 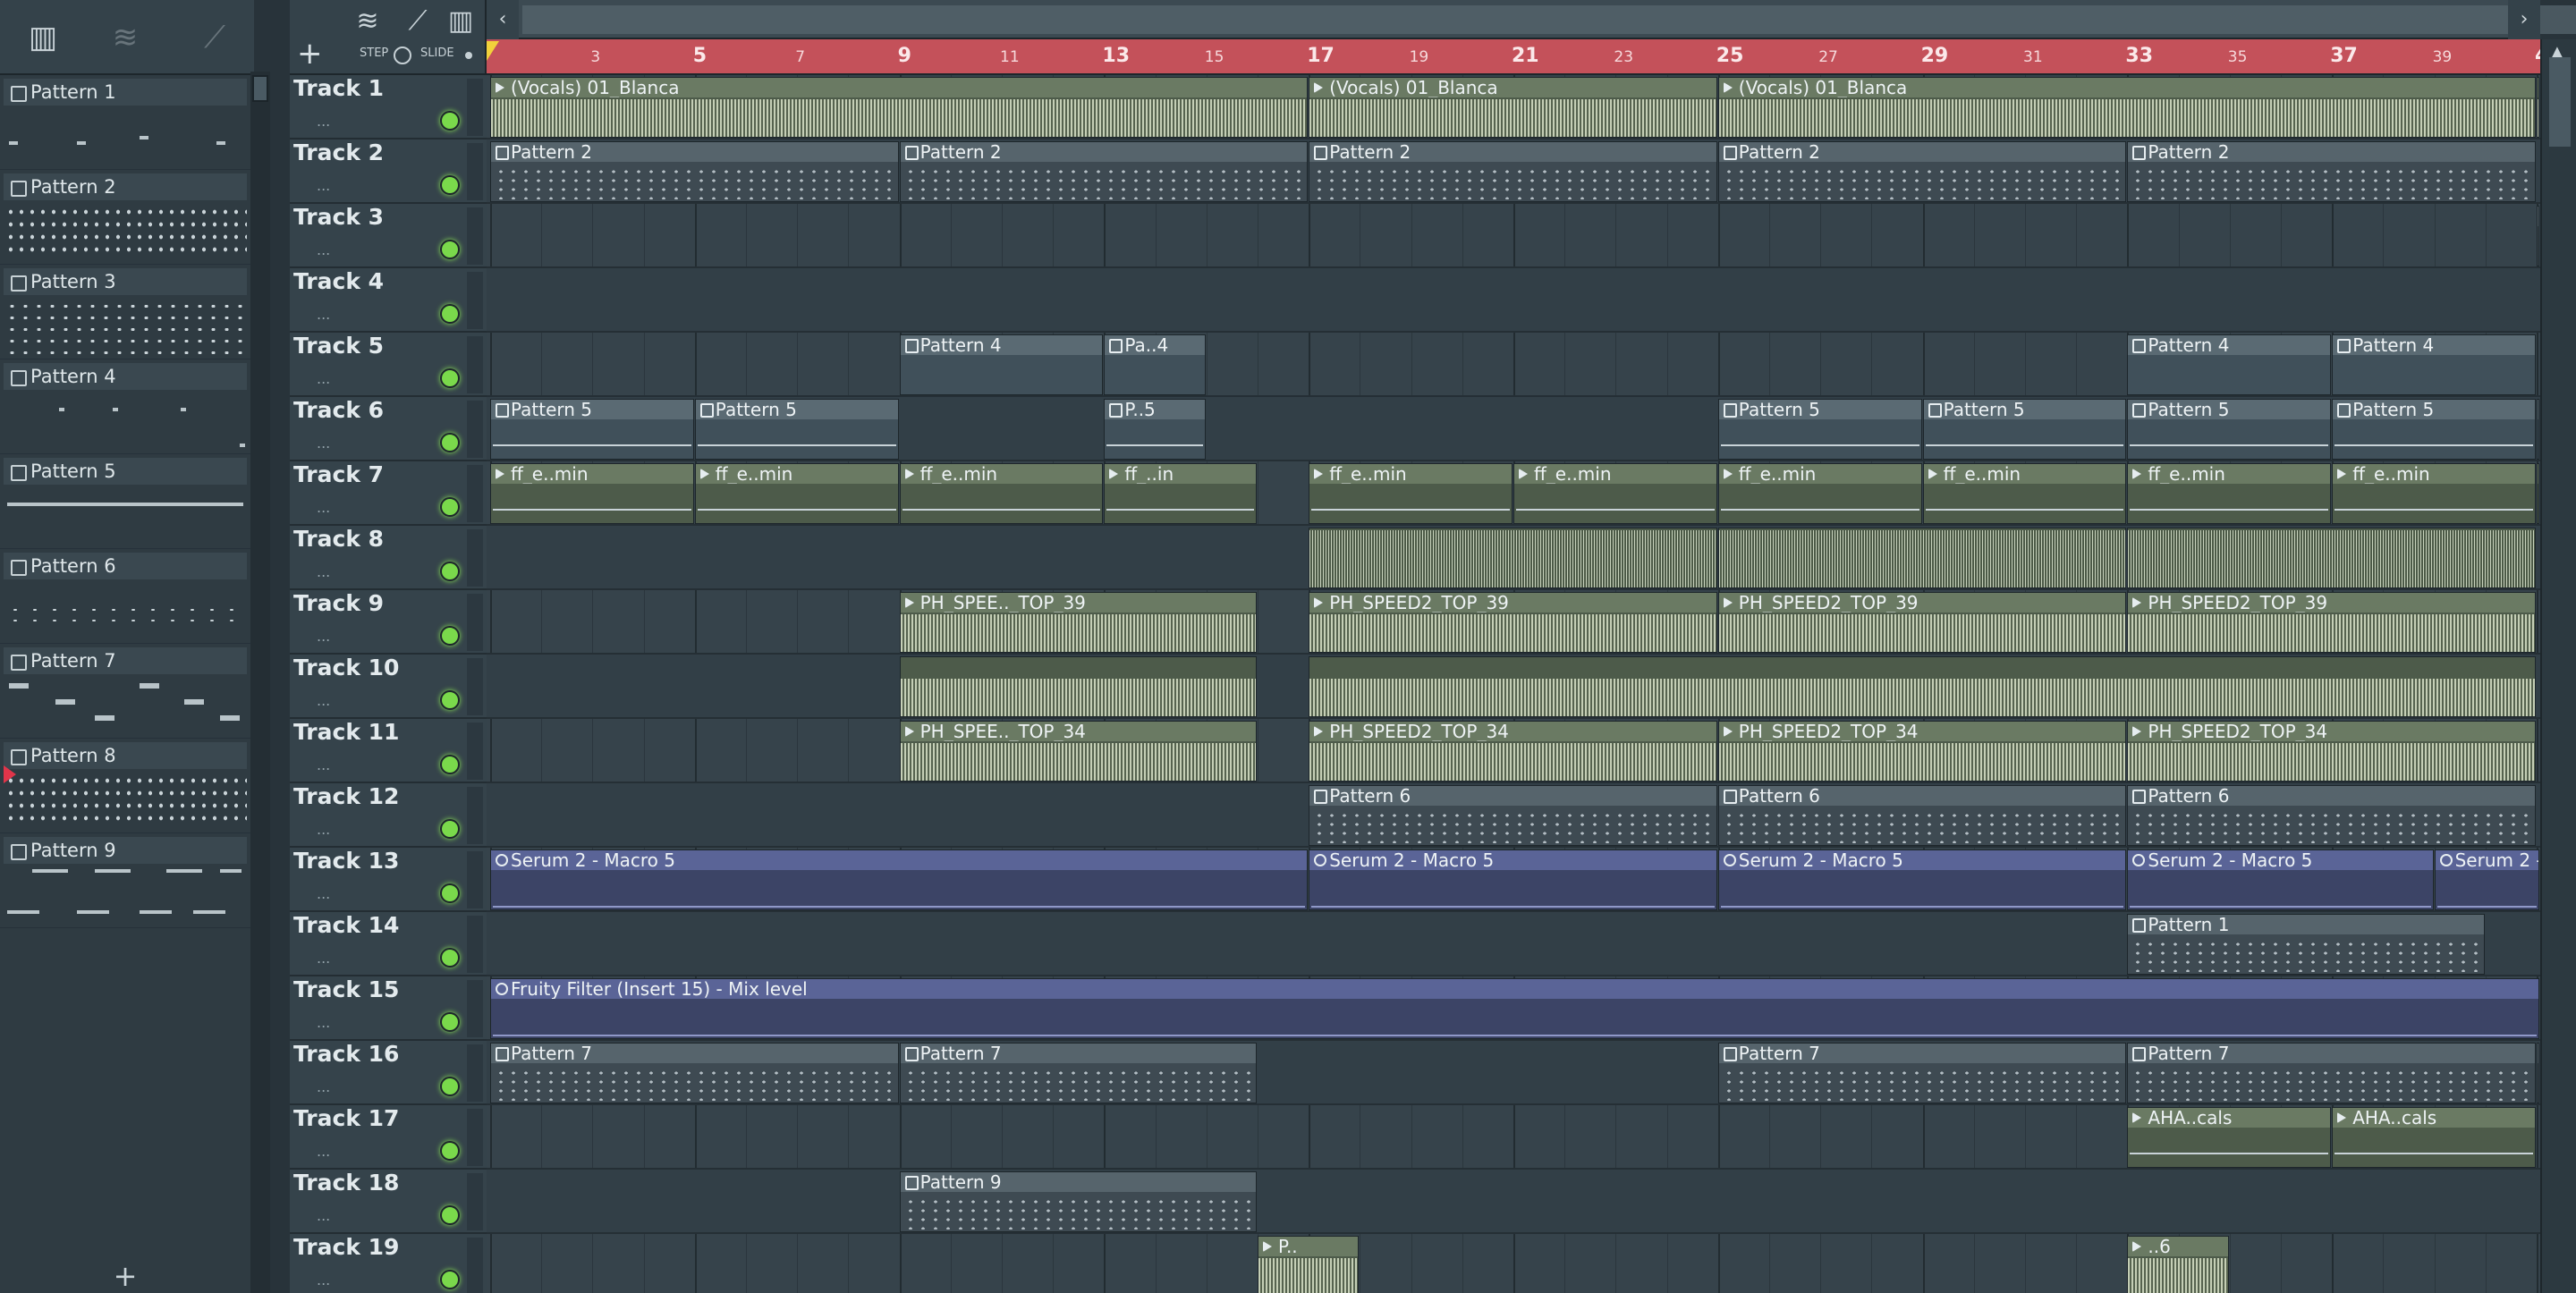 I want to click on audio-clip-icon: ≋, so click(x=125, y=37).